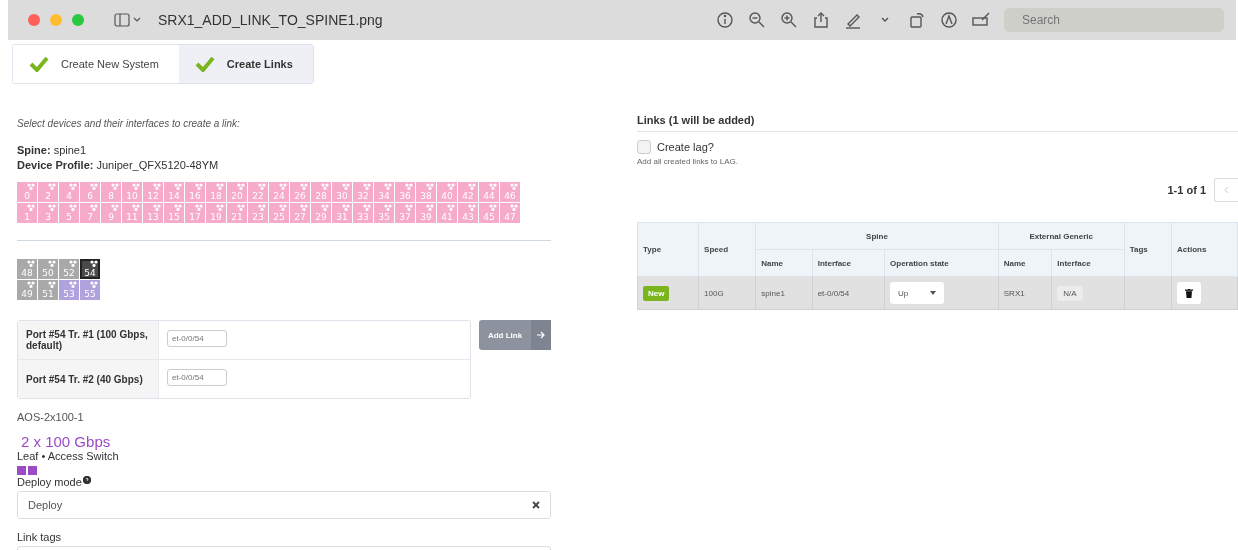  What do you see at coordinates (981, 20) in the screenshot?
I see `signature-icon` at bounding box center [981, 20].